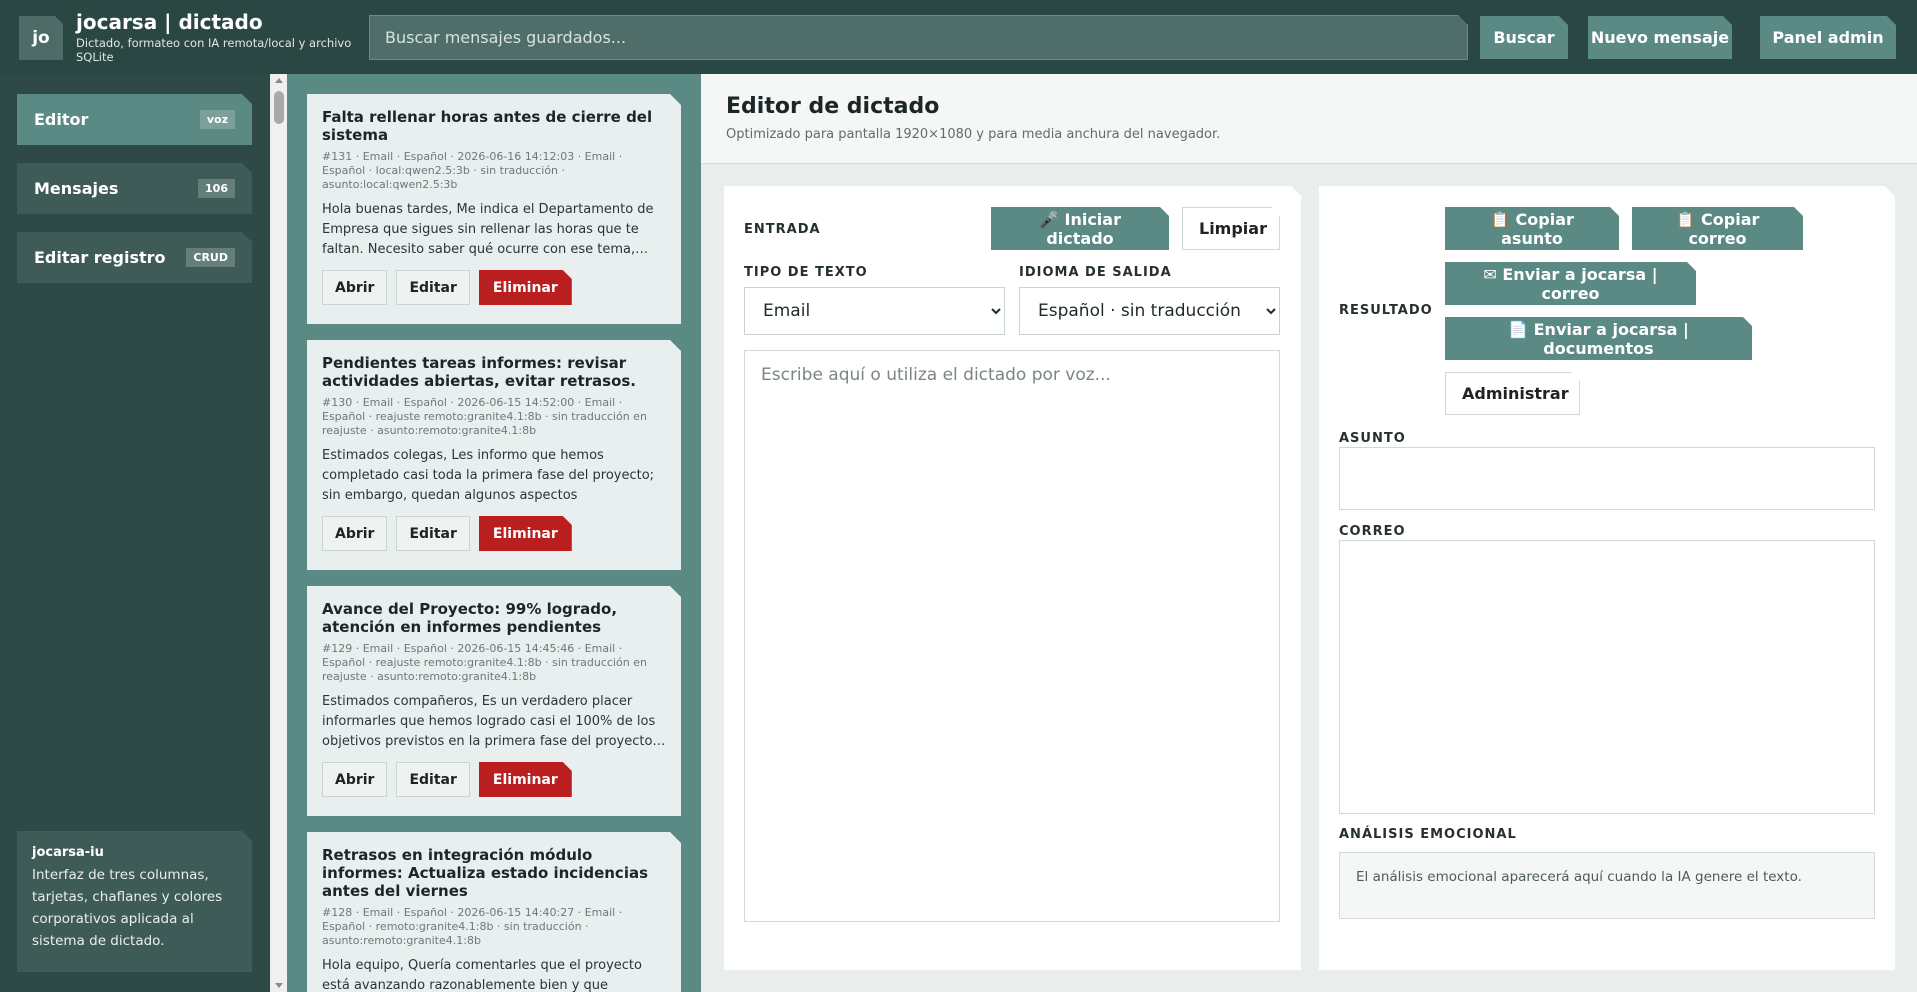 The image size is (1917, 992). Describe the element at coordinates (217, 119) in the screenshot. I see `sidebar-item-badge: voz` at that location.